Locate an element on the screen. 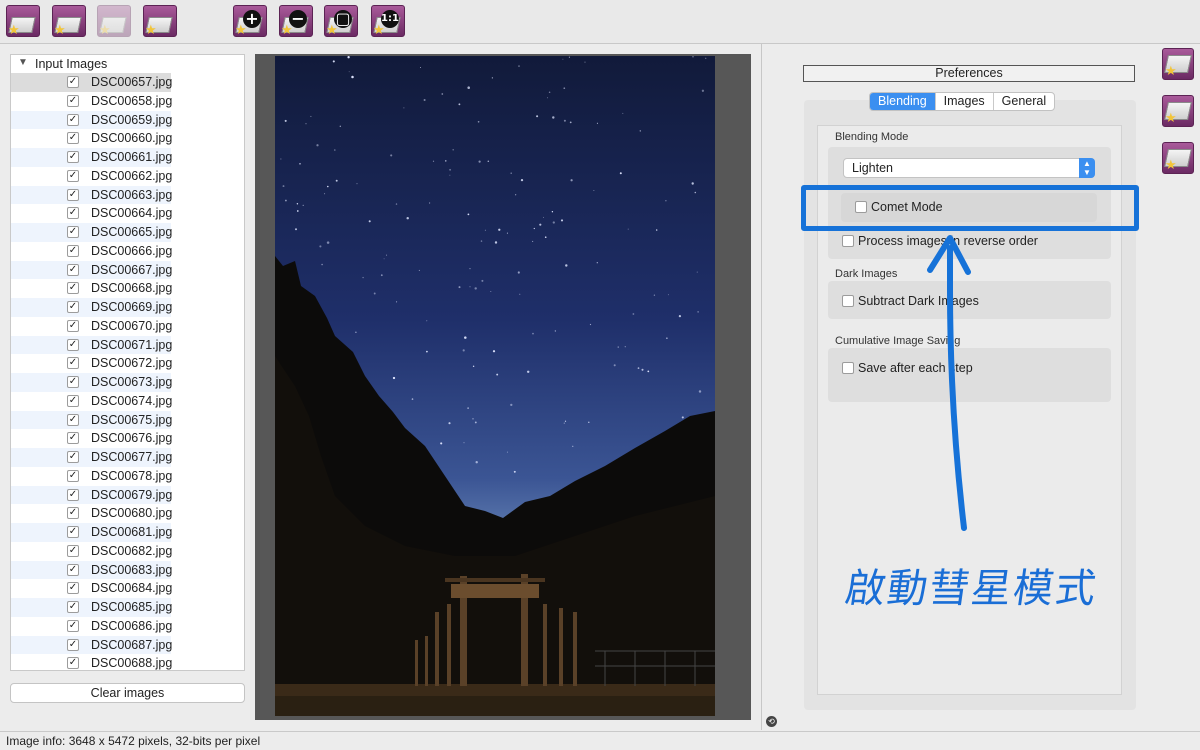 This screenshot has height=750, width=1200. file-row: ✓ DSC00685.jpg is located at coordinates (127, 607).